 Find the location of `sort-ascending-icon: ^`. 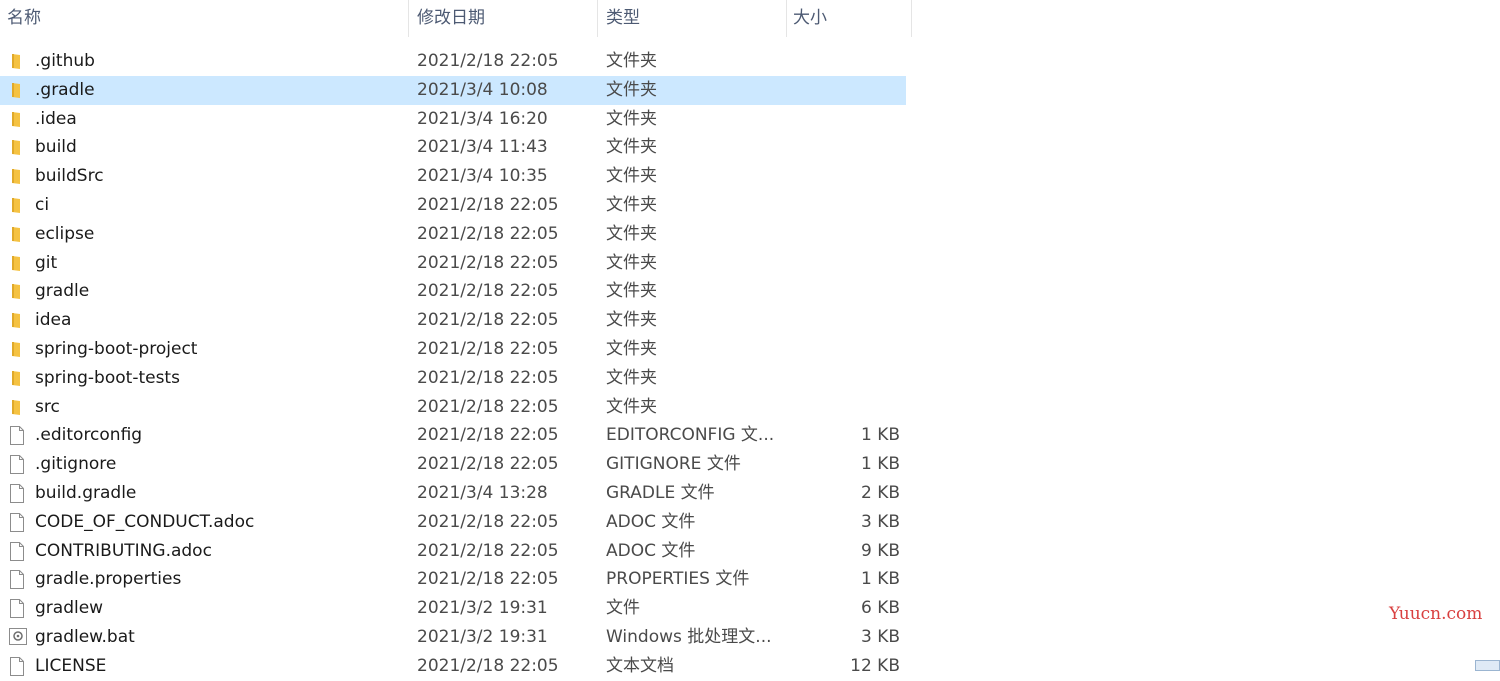

sort-ascending-icon: ^ is located at coordinates (203, 5).